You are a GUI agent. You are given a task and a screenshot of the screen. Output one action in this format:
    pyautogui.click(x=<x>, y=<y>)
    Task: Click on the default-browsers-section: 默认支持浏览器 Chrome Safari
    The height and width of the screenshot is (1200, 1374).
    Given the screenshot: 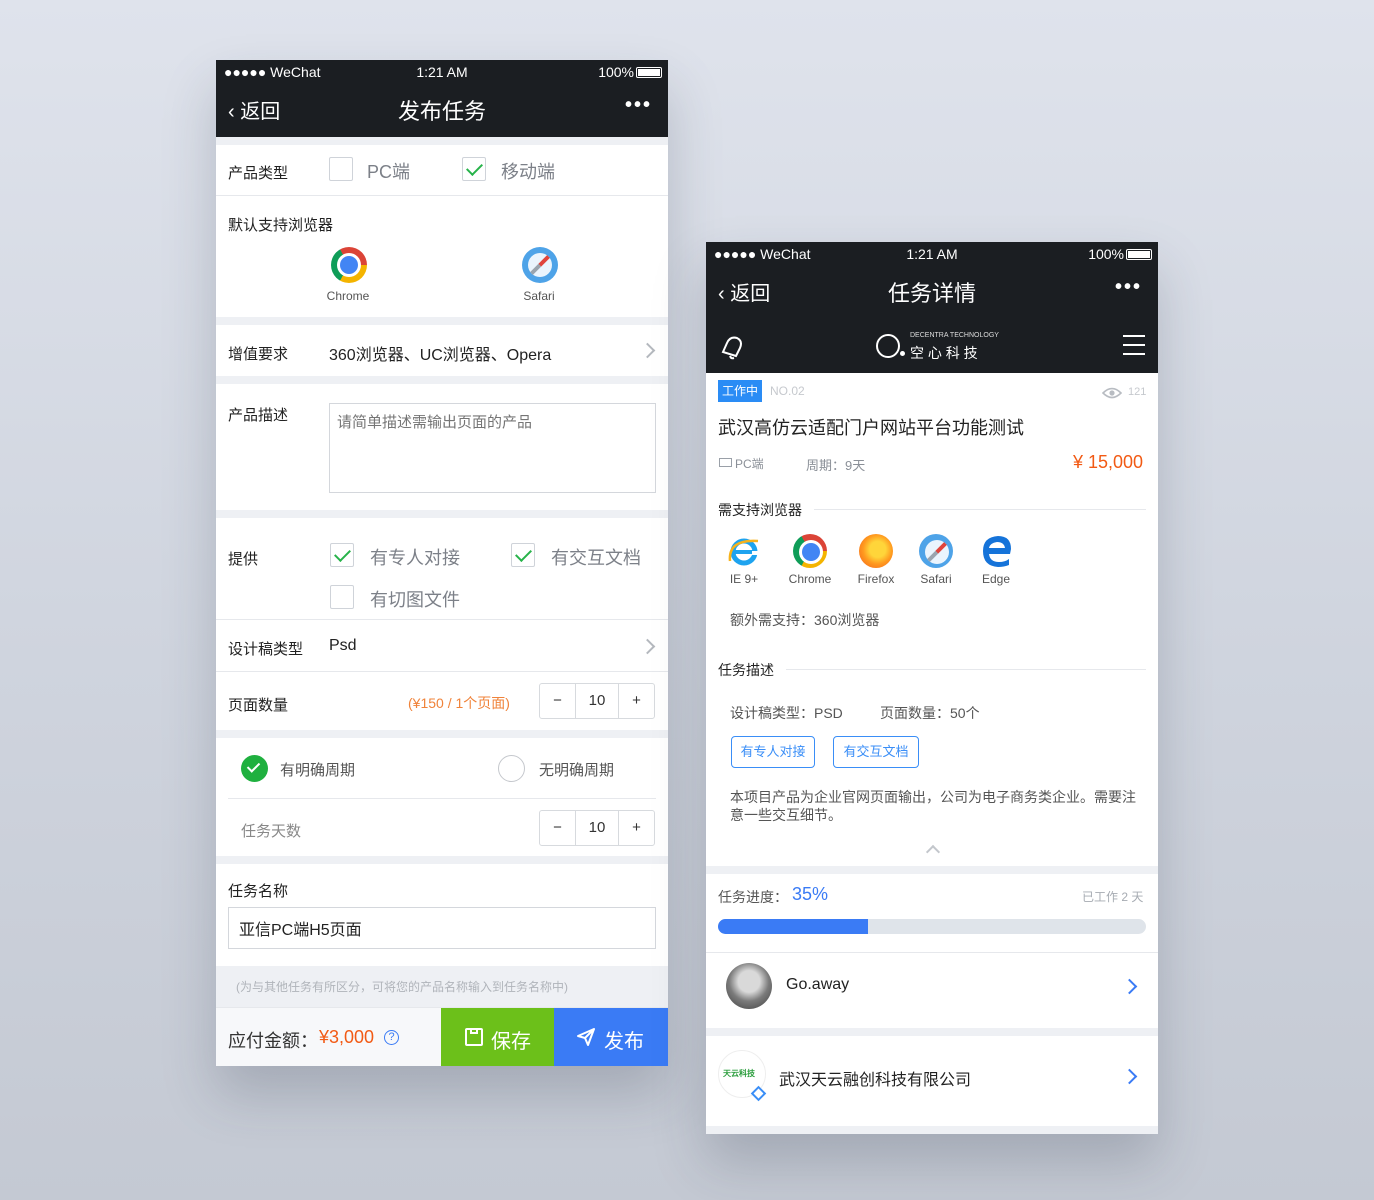 What is the action you would take?
    pyautogui.click(x=442, y=256)
    